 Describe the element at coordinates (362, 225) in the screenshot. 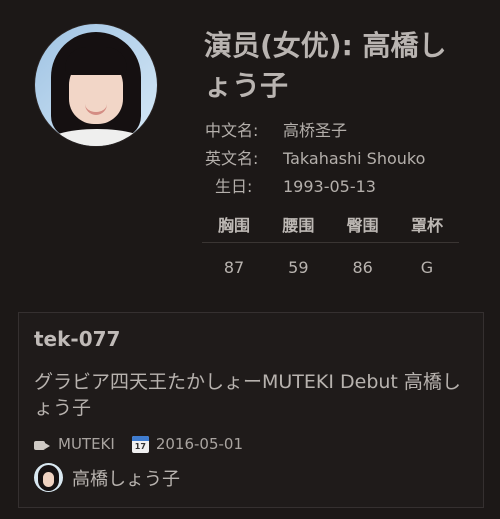

I see `hip-header: 臀围` at that location.